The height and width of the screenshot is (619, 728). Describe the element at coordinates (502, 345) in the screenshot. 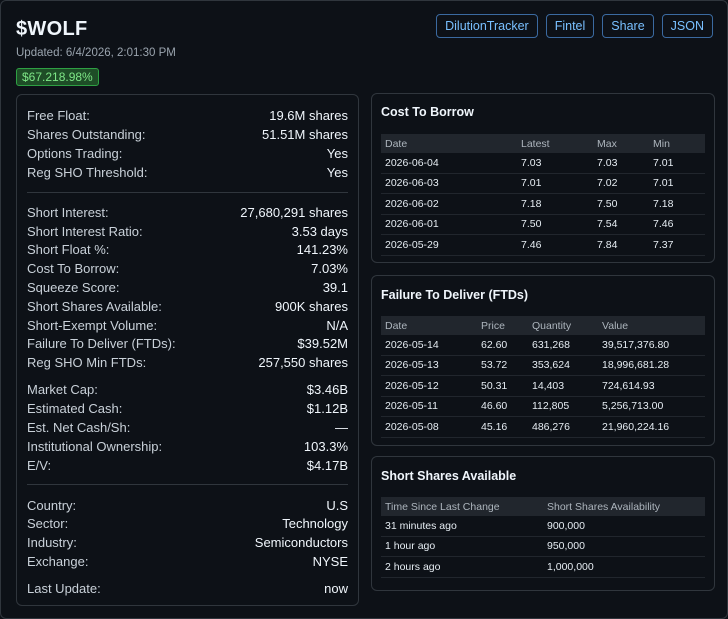

I see `table-cell: 62.60` at that location.